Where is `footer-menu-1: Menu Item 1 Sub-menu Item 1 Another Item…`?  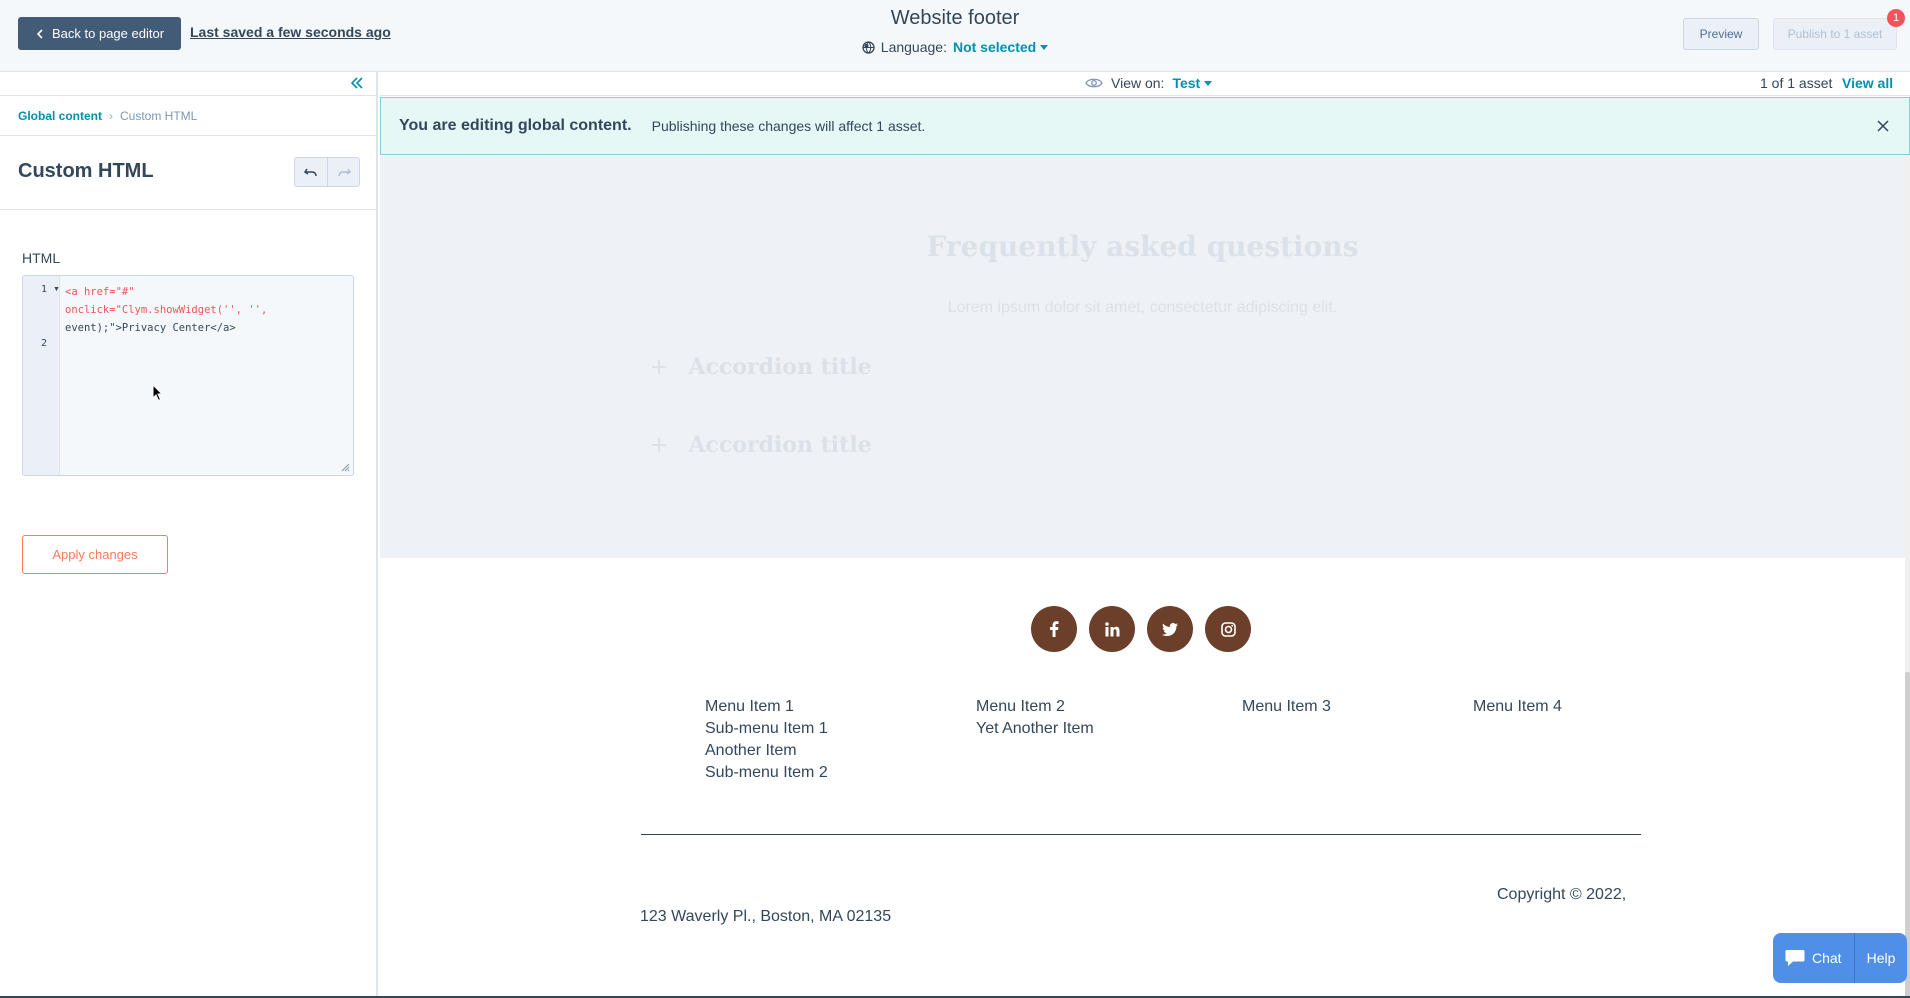
footer-menu-1: Menu Item 1 Sub-menu Item 1 Another Item… is located at coordinates (766, 740).